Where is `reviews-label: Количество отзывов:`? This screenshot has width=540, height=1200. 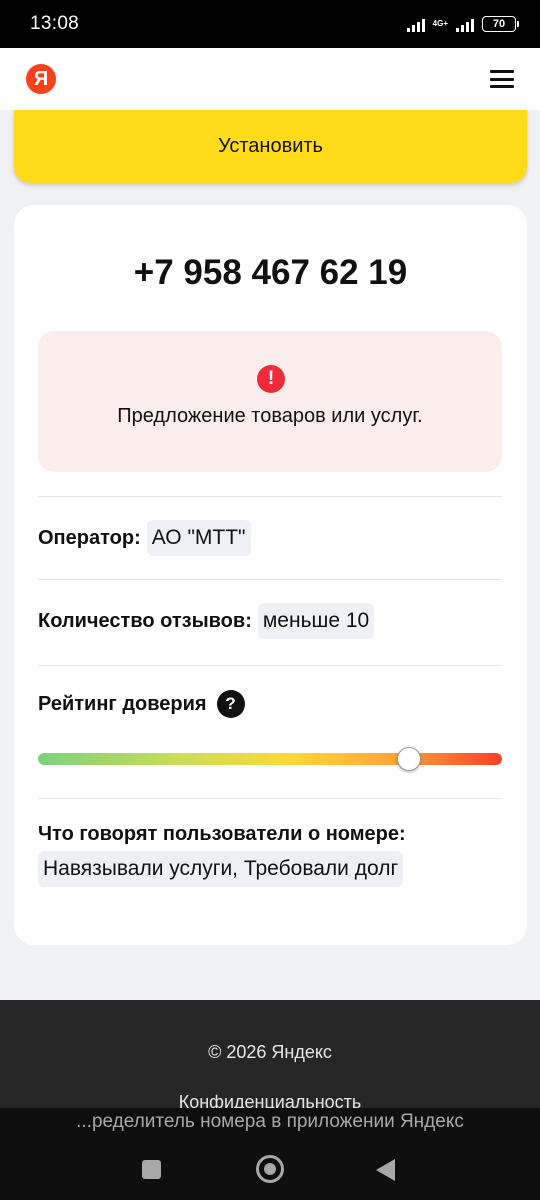 reviews-label: Количество отзывов: is located at coordinates (145, 620).